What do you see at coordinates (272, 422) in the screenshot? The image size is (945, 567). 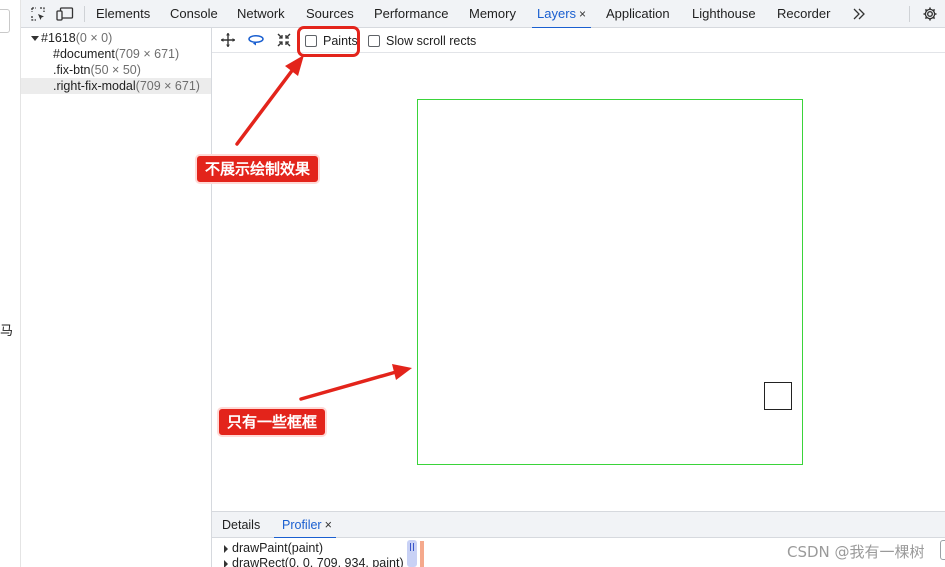 I see `callout-only-boxes: 只有一些框框` at bounding box center [272, 422].